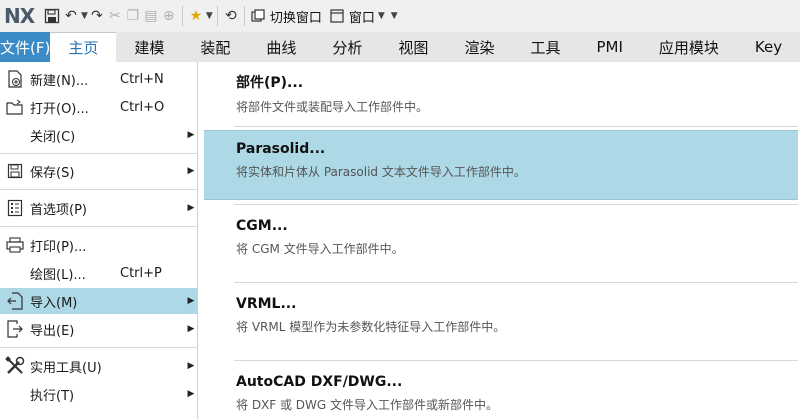 This screenshot has height=419, width=800. Describe the element at coordinates (394, 16) in the screenshot. I see `customize-toolbar-icon: ▼` at that location.